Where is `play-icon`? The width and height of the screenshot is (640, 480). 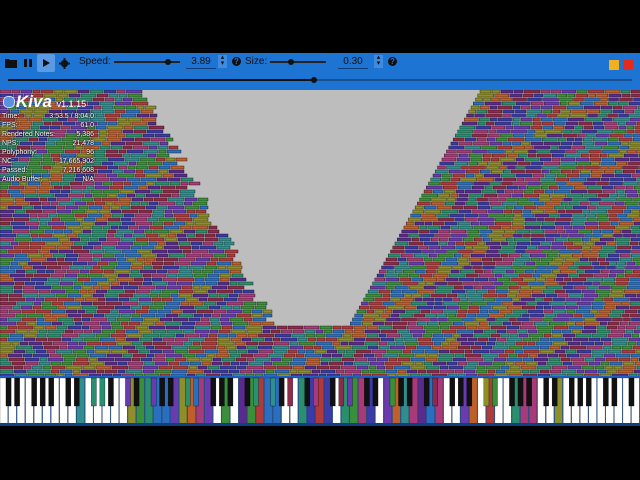 play-icon is located at coordinates (46, 63).